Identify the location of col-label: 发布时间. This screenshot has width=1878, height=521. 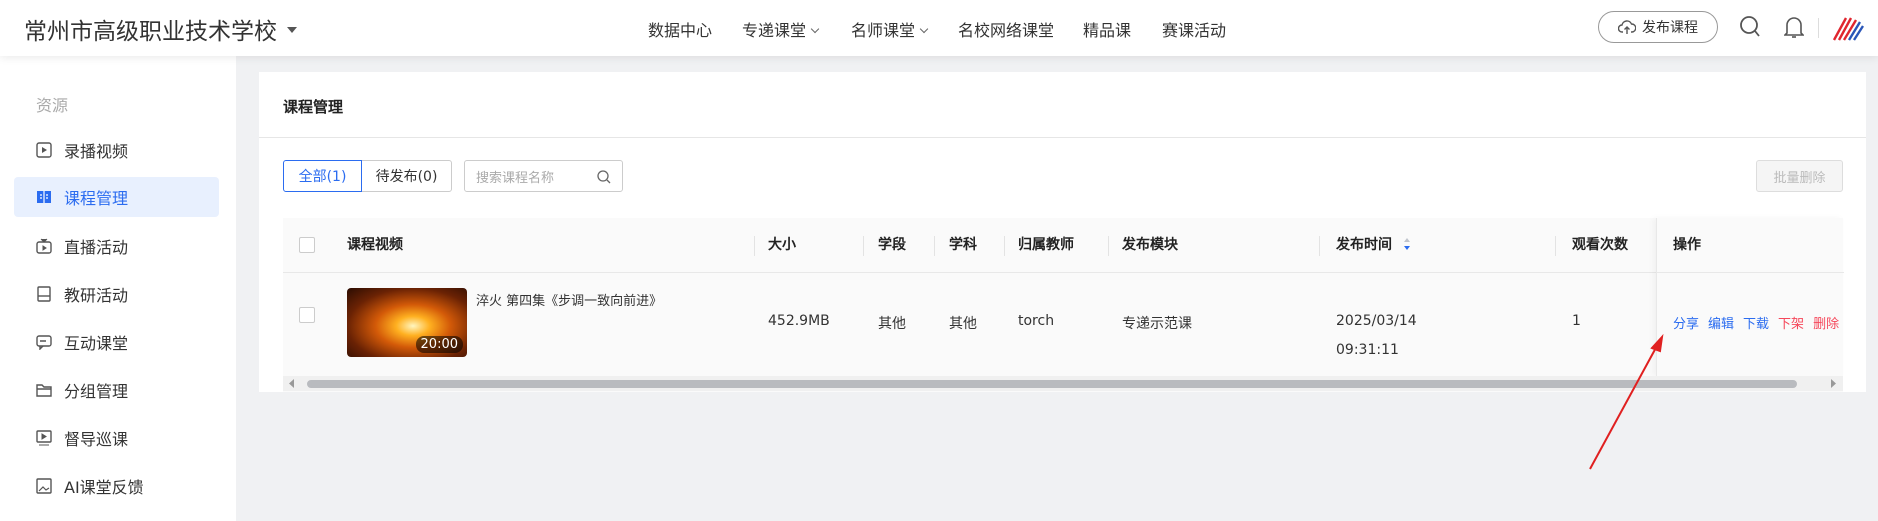
(1364, 245).